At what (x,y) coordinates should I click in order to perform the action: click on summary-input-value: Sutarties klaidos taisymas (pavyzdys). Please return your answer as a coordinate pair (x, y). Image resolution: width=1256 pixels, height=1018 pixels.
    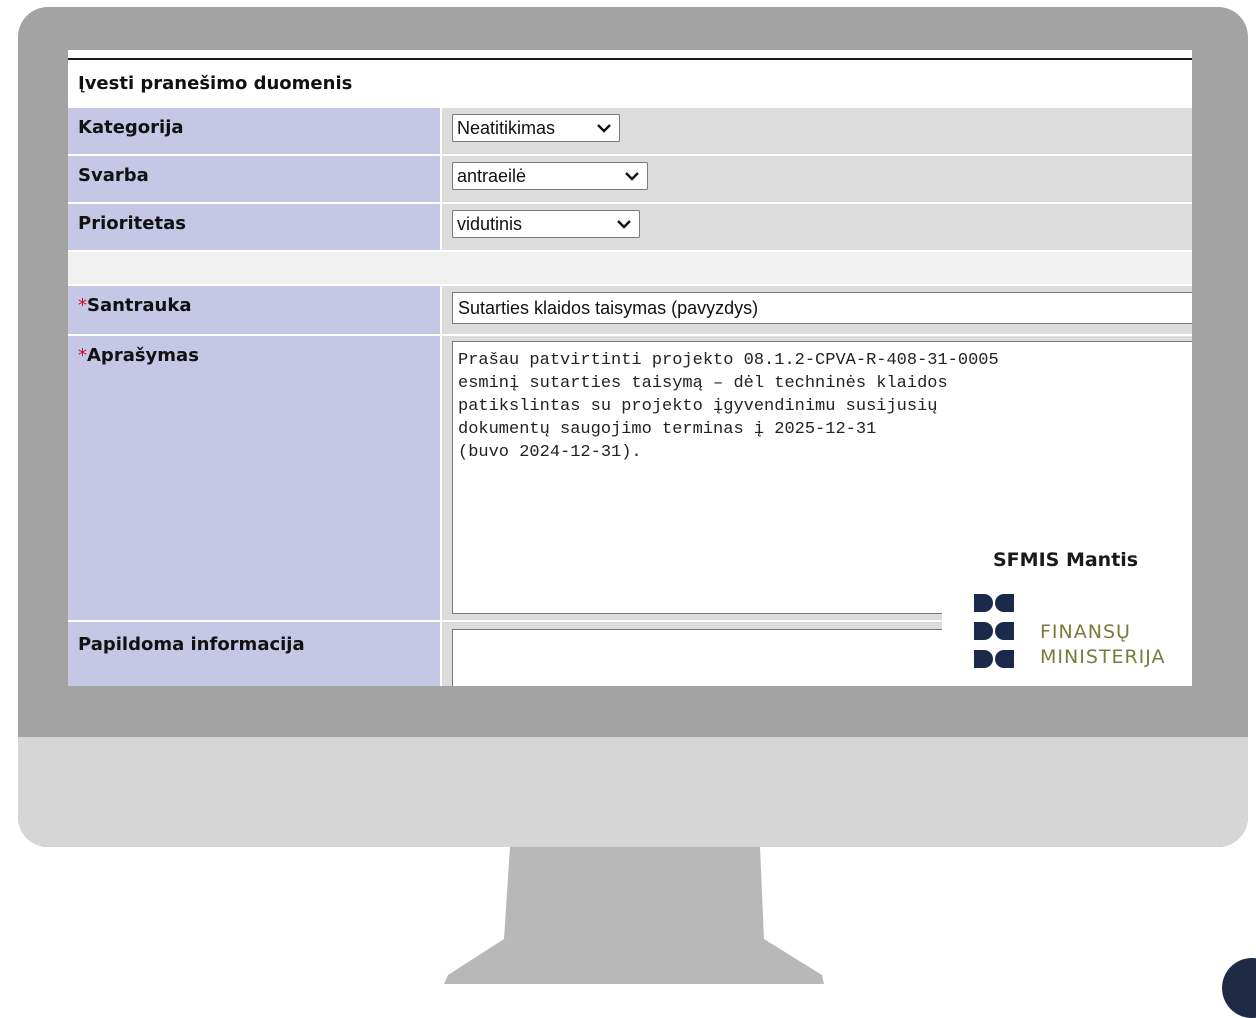
    Looking at the image, I should click on (608, 308).